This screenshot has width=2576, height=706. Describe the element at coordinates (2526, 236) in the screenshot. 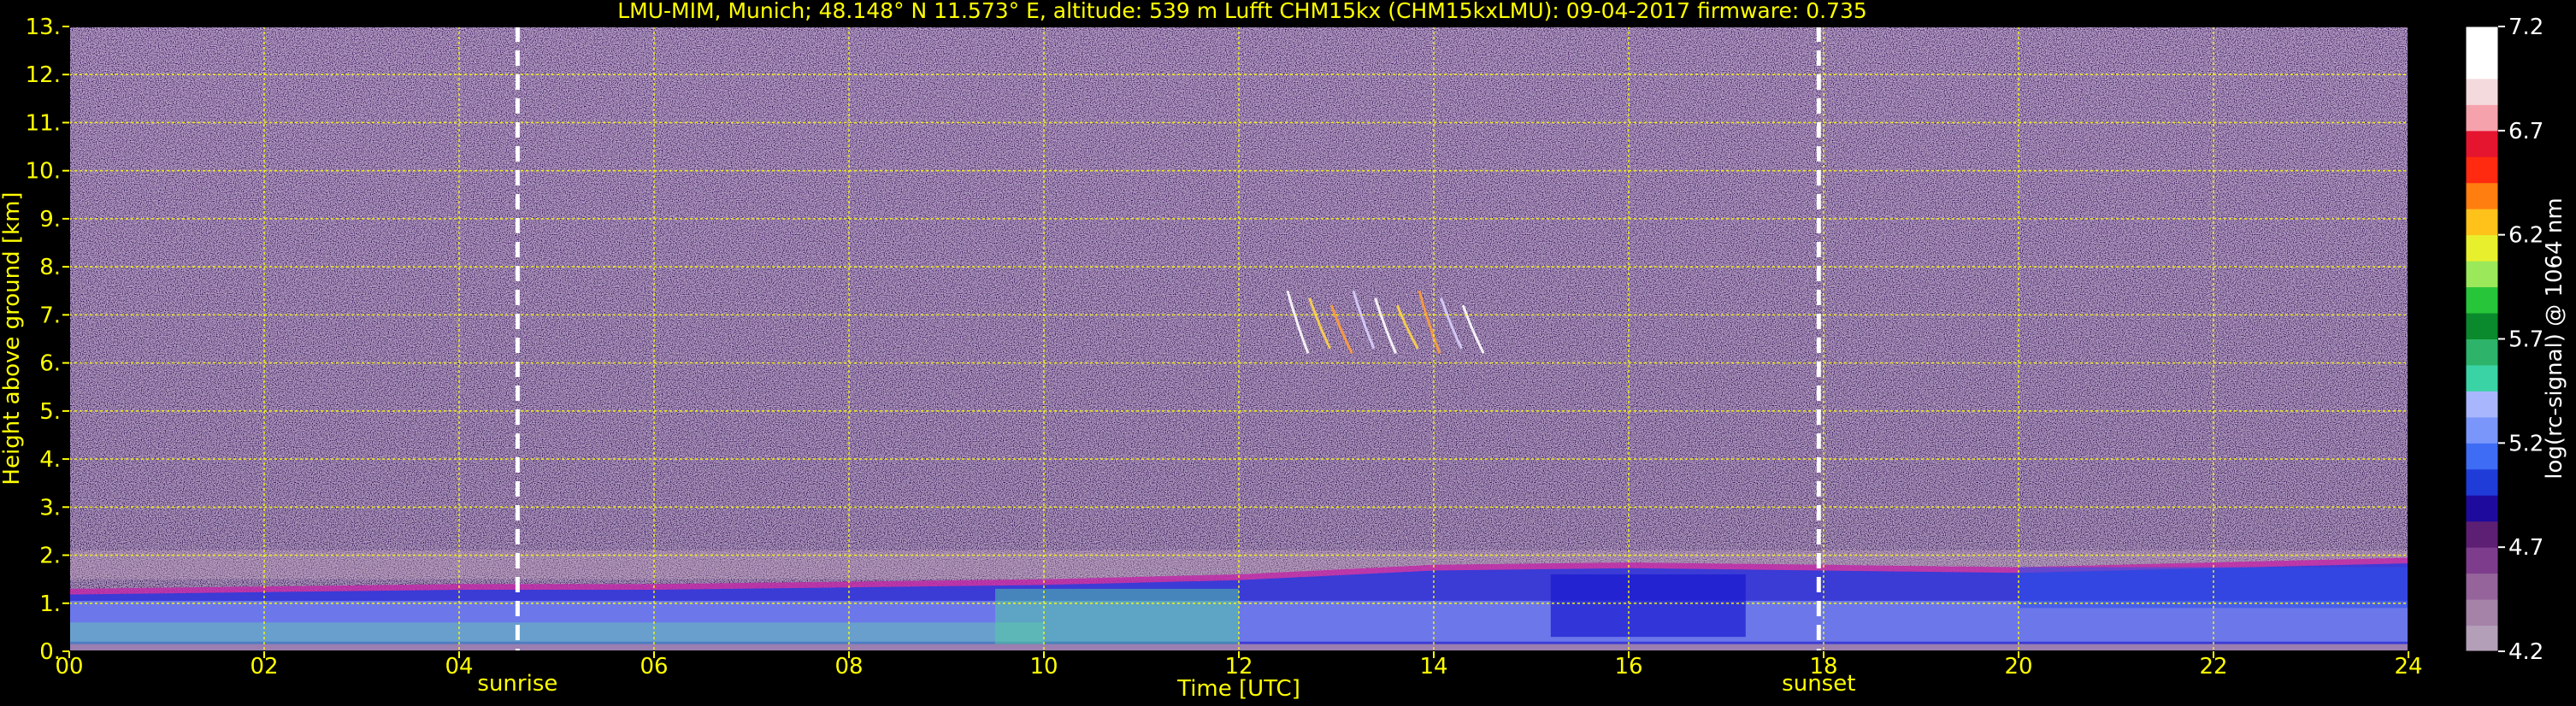

I see `colorbar-tick-label: 6.2` at that location.